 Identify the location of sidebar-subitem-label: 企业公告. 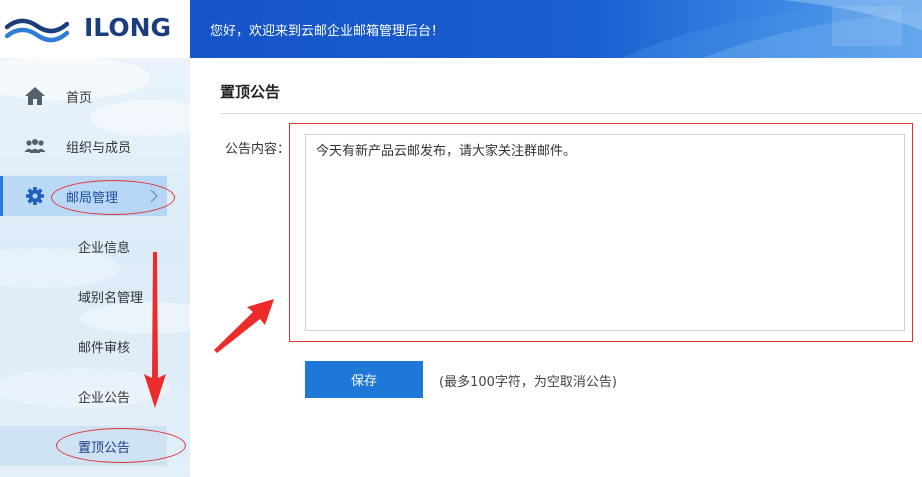
(104, 398).